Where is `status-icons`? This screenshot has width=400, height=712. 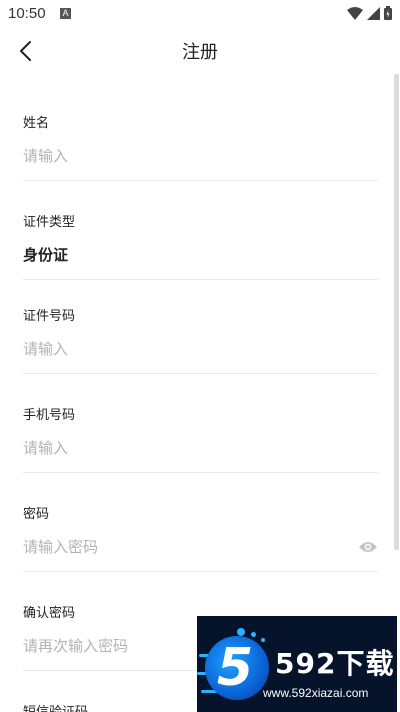
status-icons is located at coordinates (369, 13).